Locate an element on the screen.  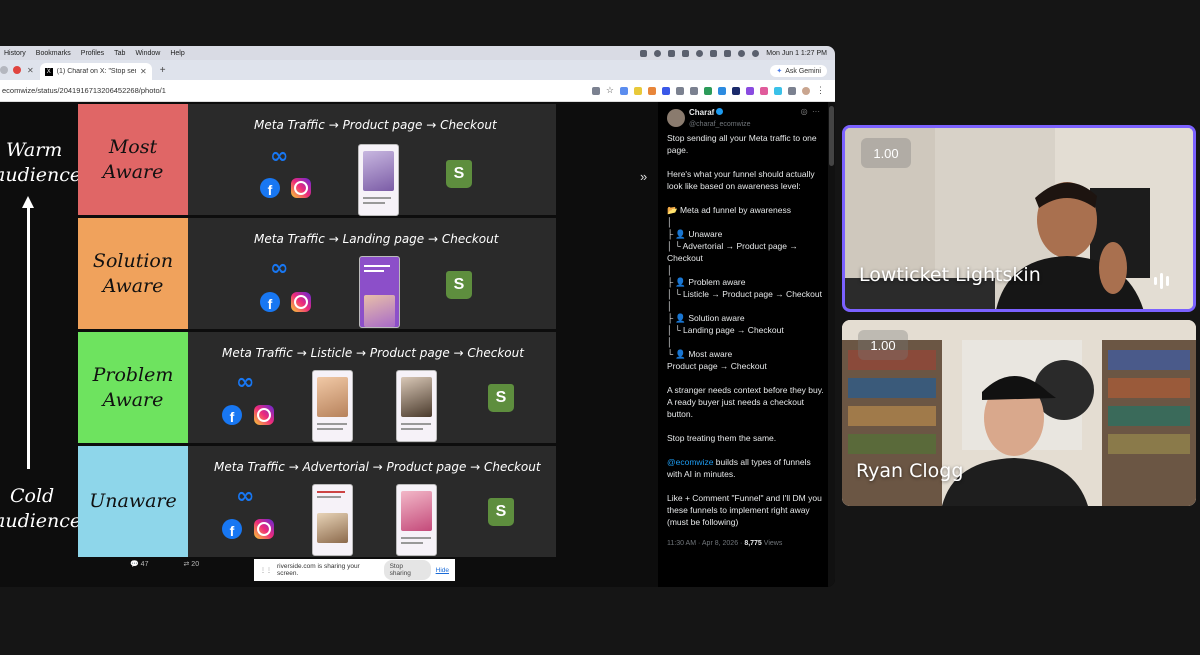
repost-count: 20 is located at coordinates (195, 564).